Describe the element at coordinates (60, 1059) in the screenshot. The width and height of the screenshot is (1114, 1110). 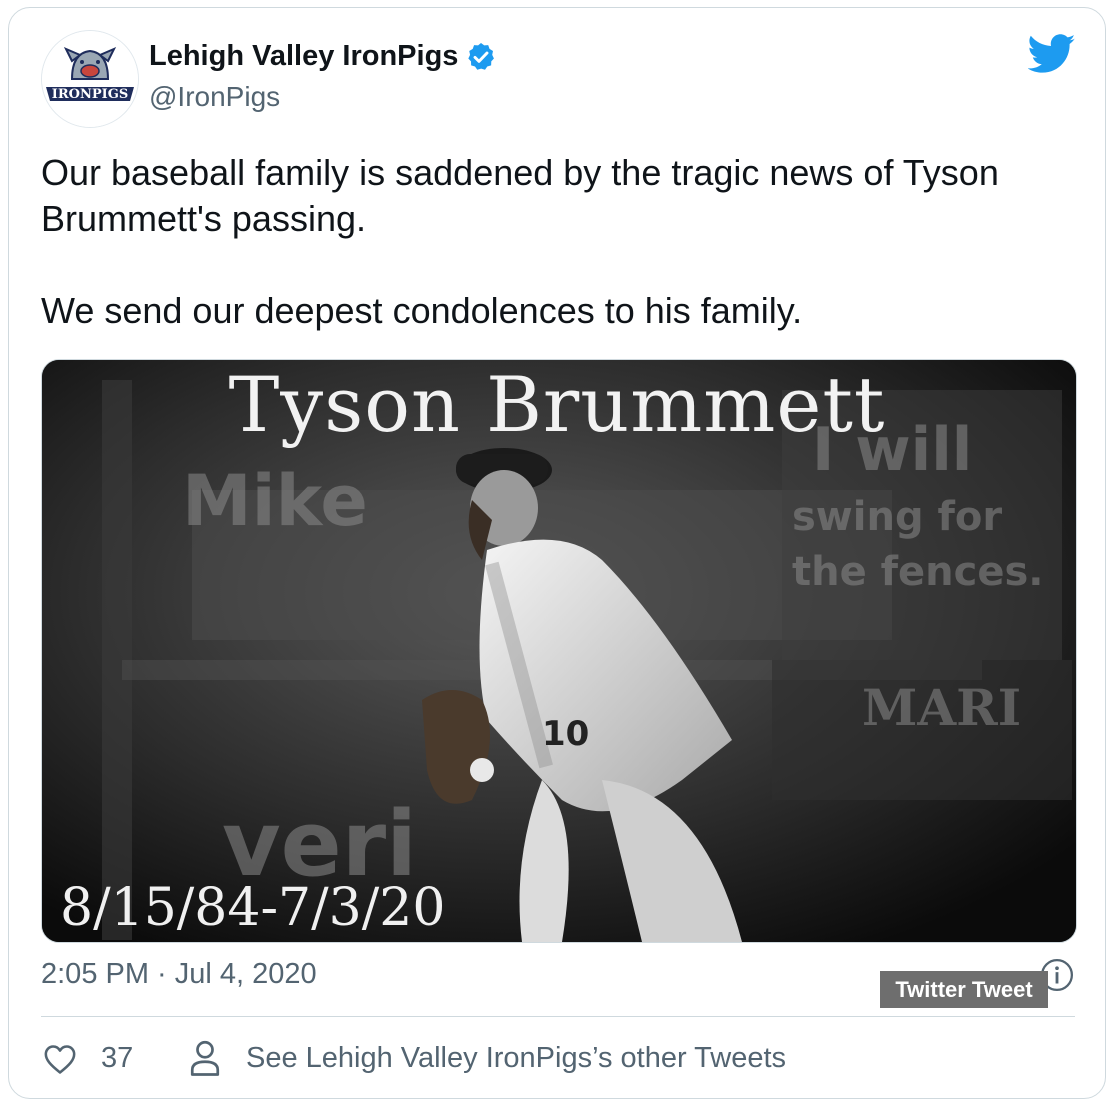
I see `heart-icon` at that location.